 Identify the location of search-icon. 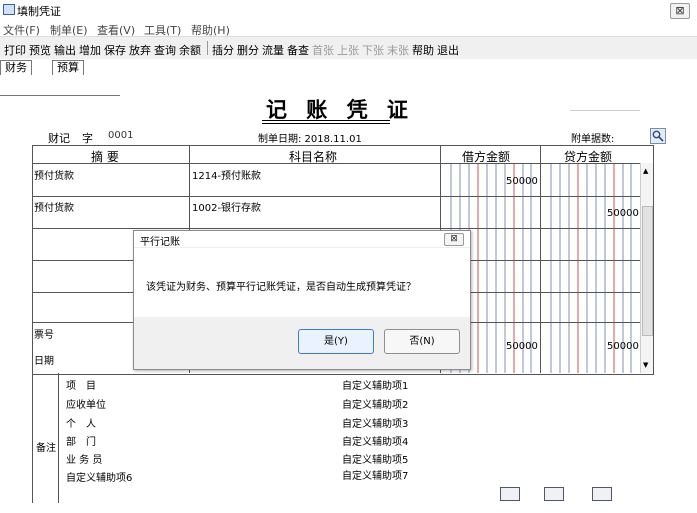
(658, 136).